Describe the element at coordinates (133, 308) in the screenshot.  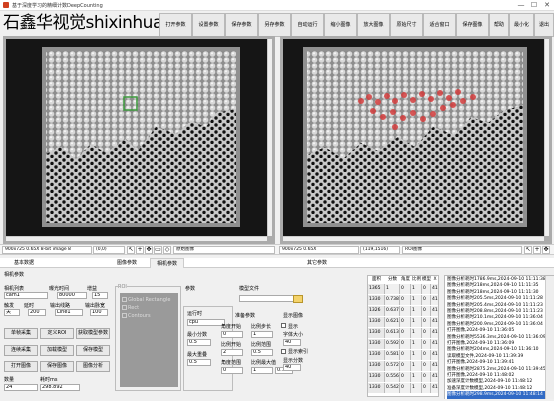
I see `roi-item: Rect` at that location.